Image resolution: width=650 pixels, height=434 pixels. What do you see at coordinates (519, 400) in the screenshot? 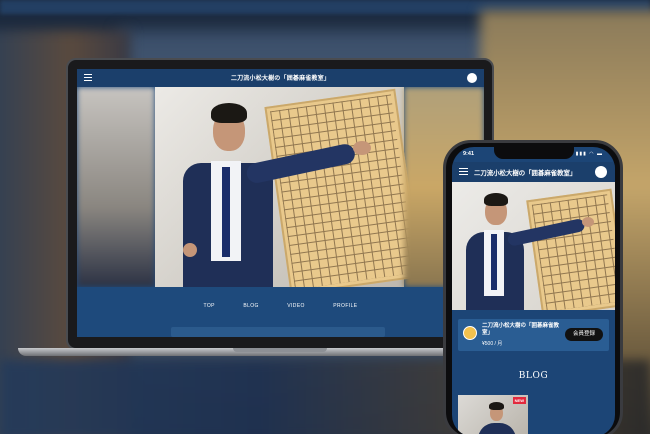
I see `new-badge: NEW` at bounding box center [519, 400].